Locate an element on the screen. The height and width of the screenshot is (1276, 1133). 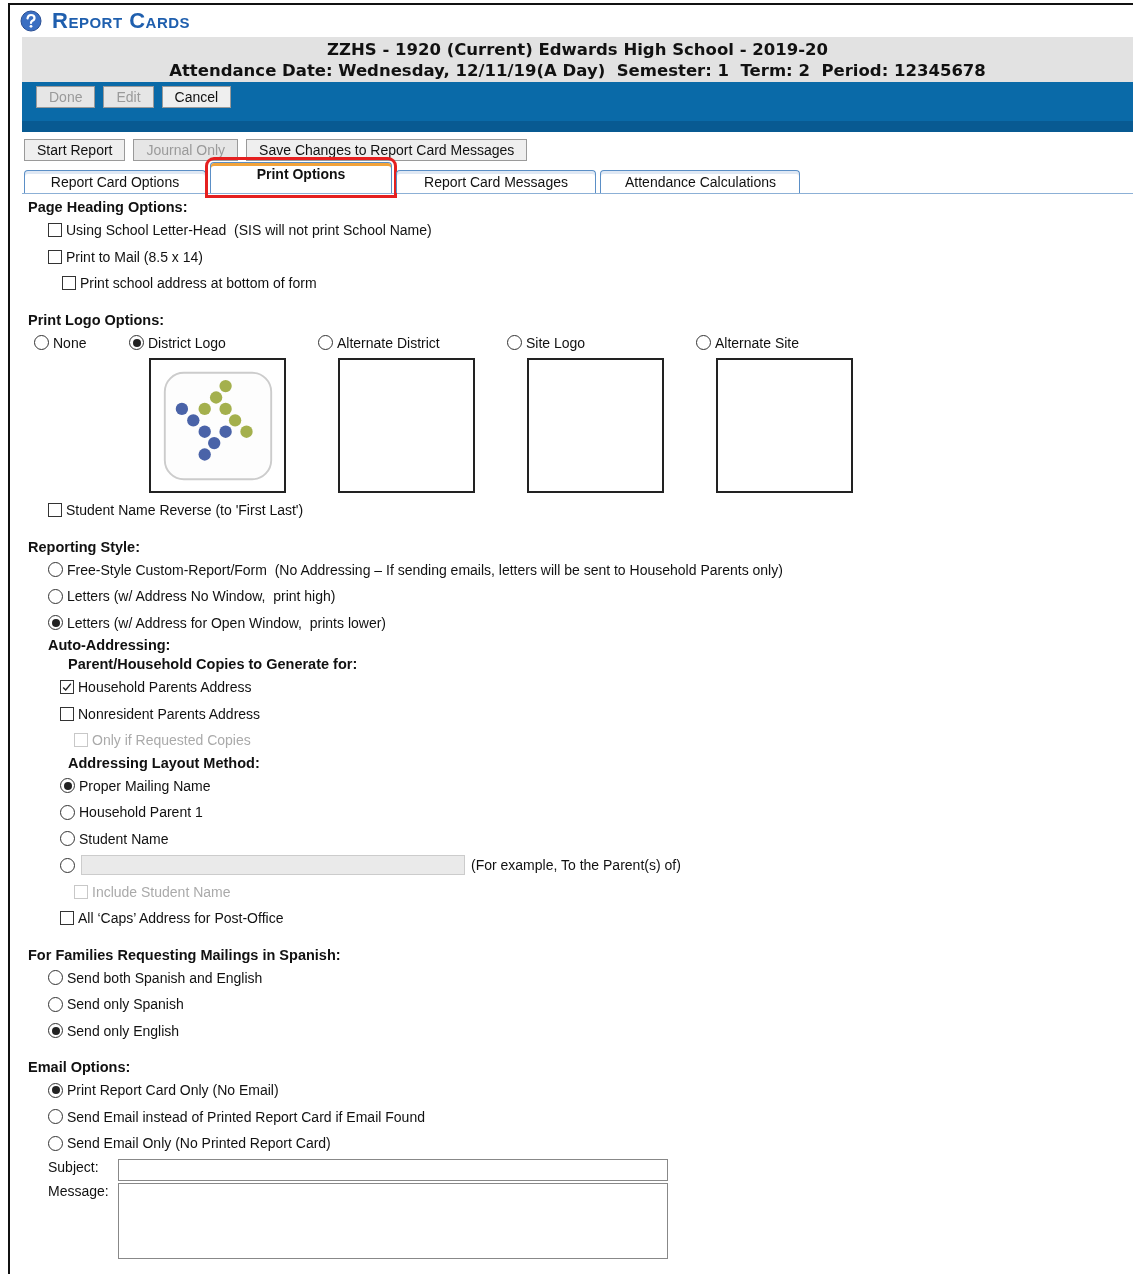
section-heading: For Families Requesting Mailings in Spanish: is located at coordinates (185, 955).